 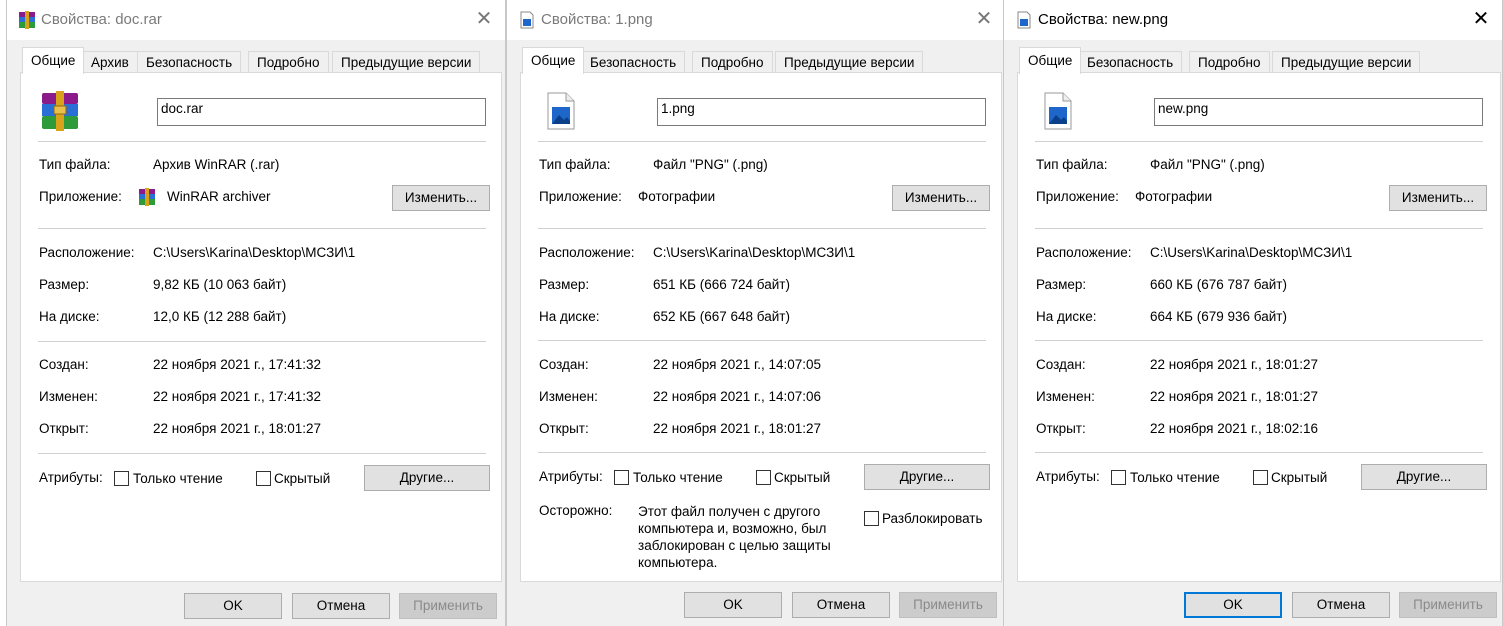 I want to click on created-value: 22 ноября 2021 г., 18:01:27, so click(x=1234, y=364).